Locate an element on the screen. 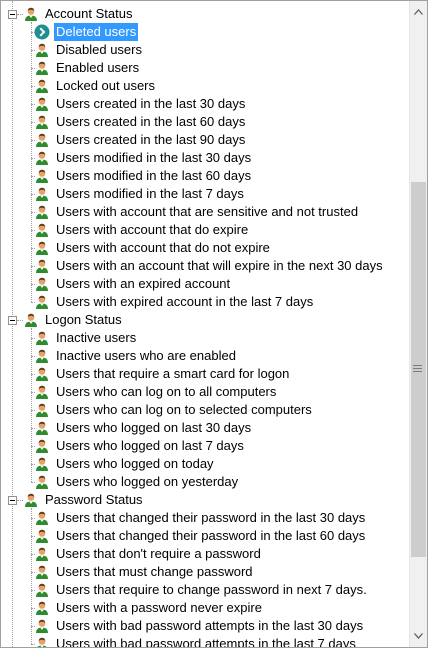  tree-item: Enabled users is located at coordinates (87, 68).